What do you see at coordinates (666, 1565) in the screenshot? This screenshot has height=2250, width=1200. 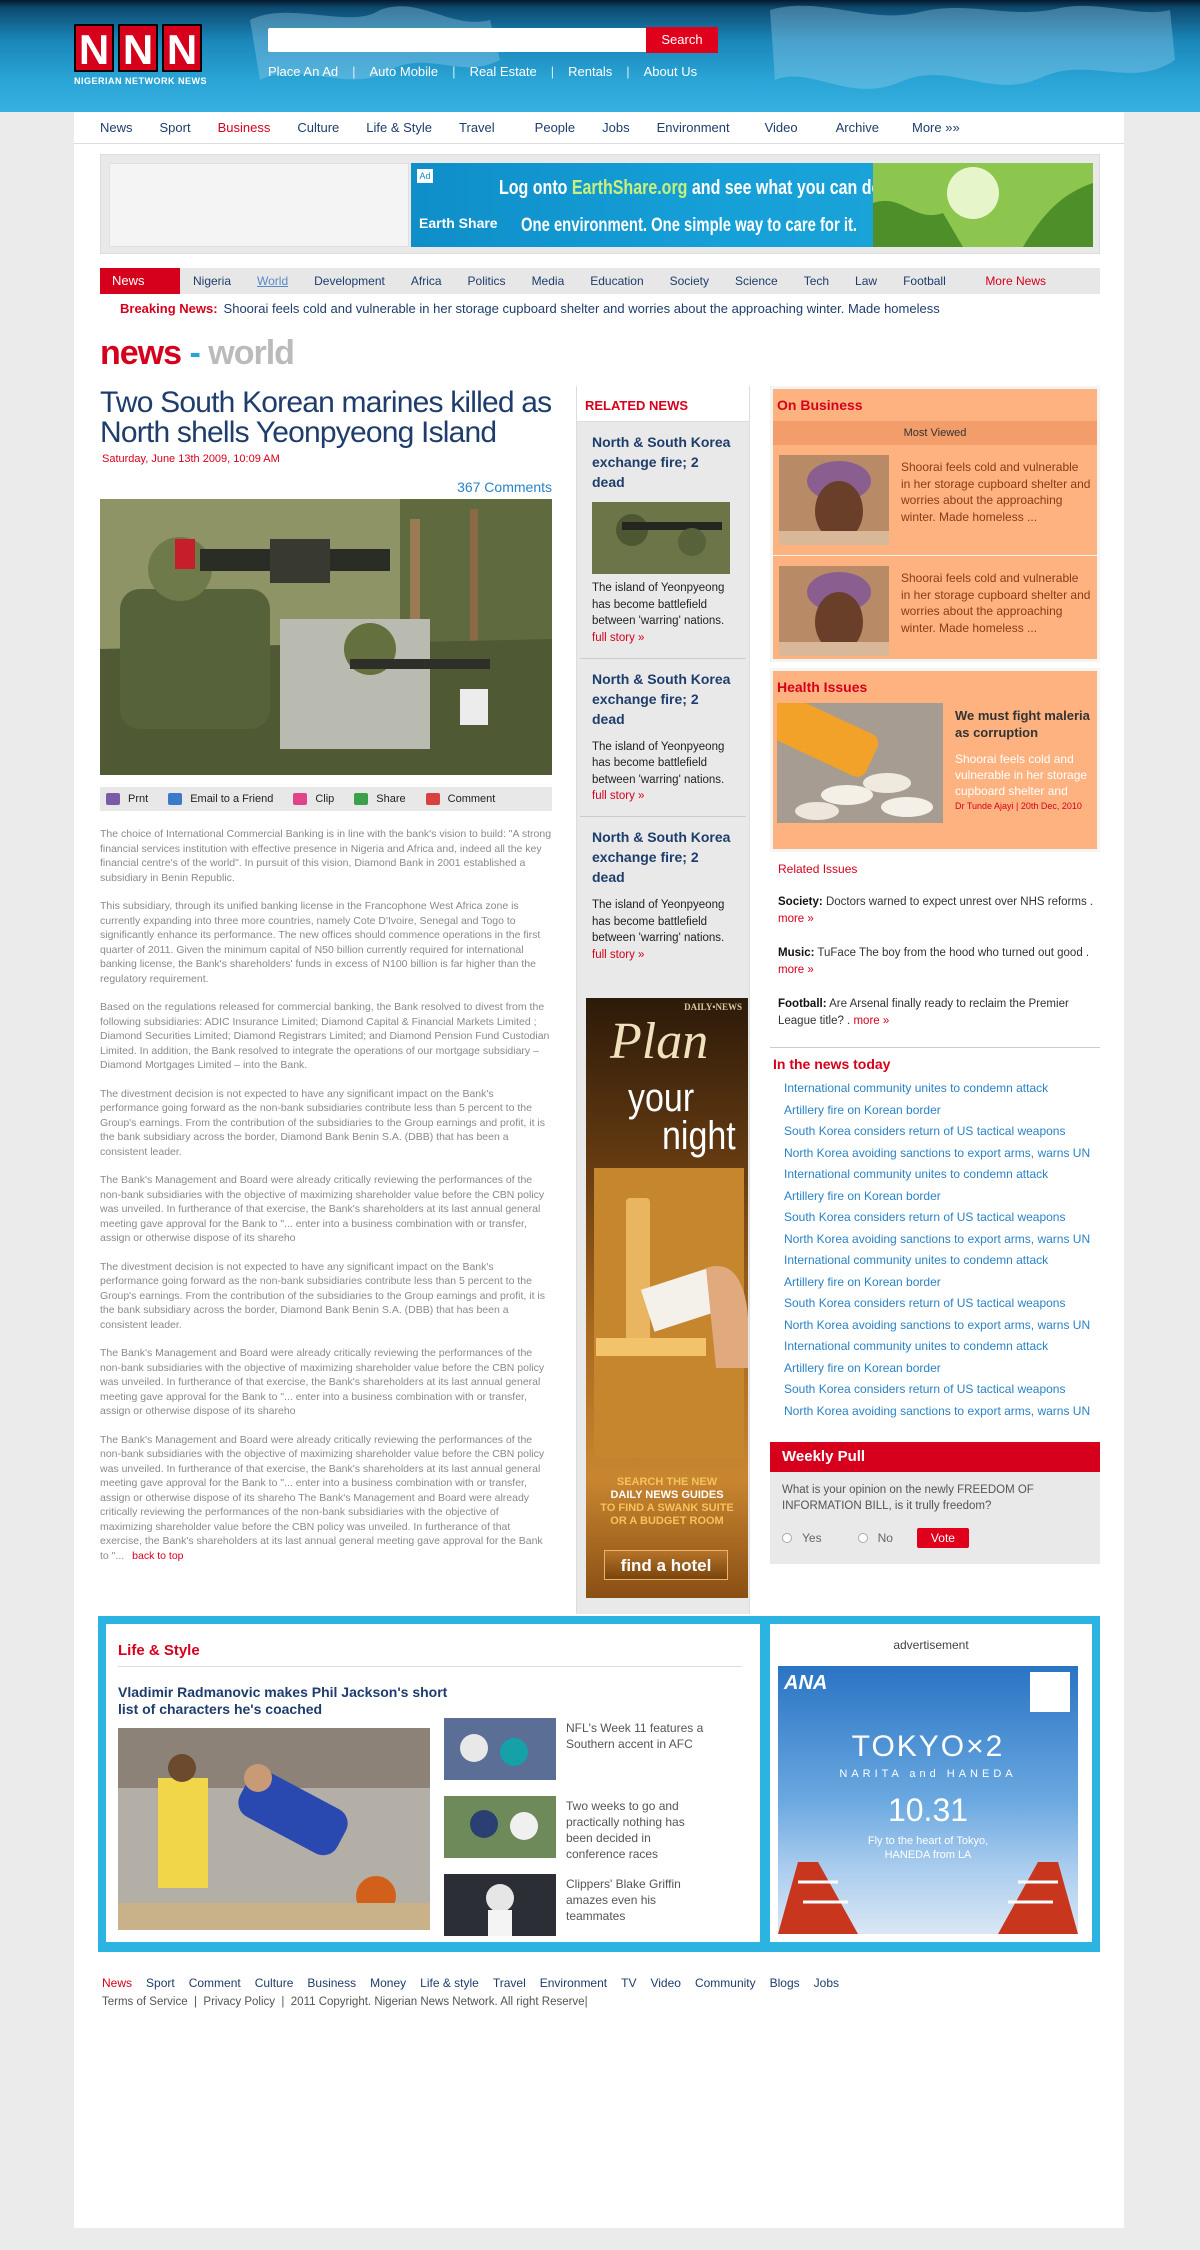 I see `find-hotel-button: find a hotel` at bounding box center [666, 1565].